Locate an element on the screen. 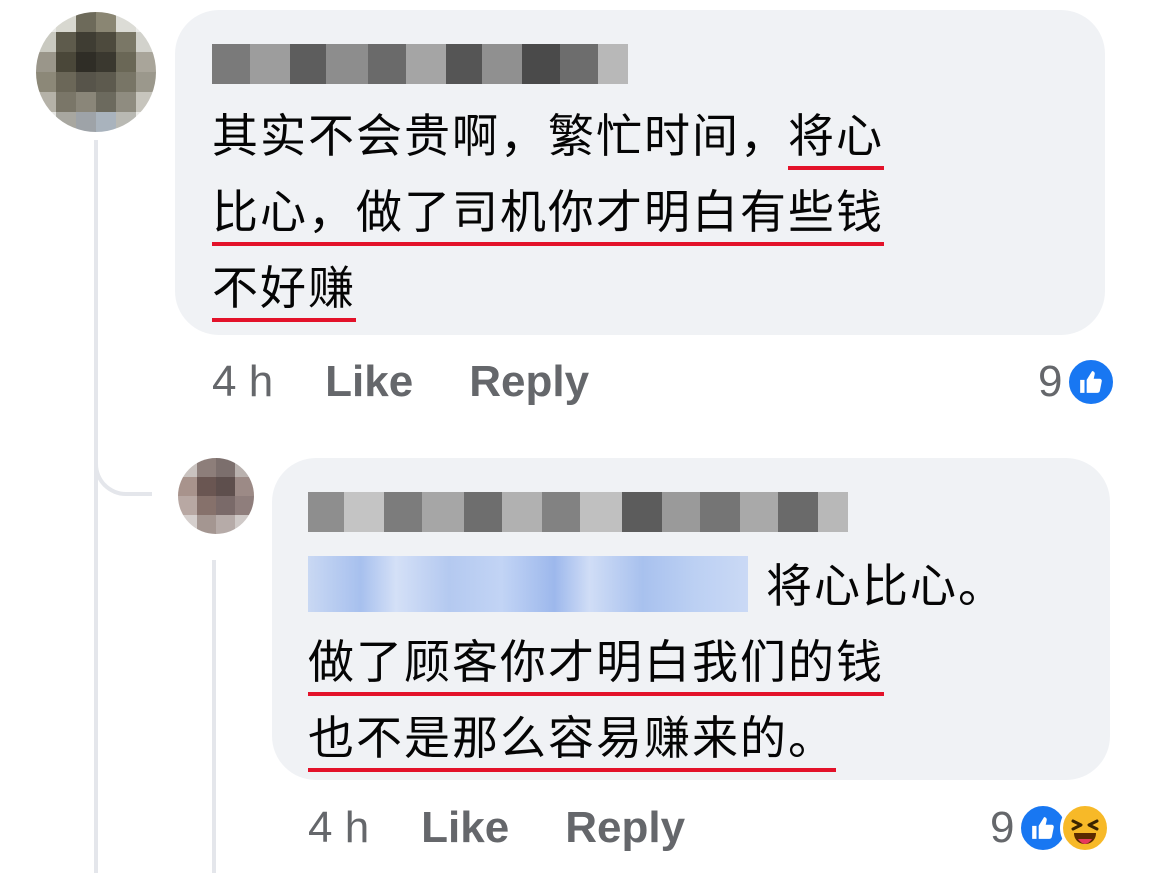  comment-author-name is located at coordinates (420, 64).